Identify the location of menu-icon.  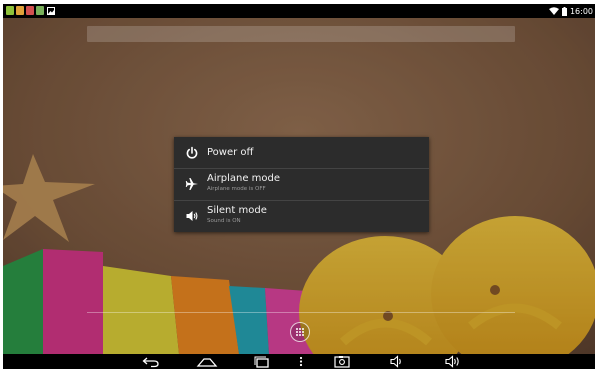
(301, 361).